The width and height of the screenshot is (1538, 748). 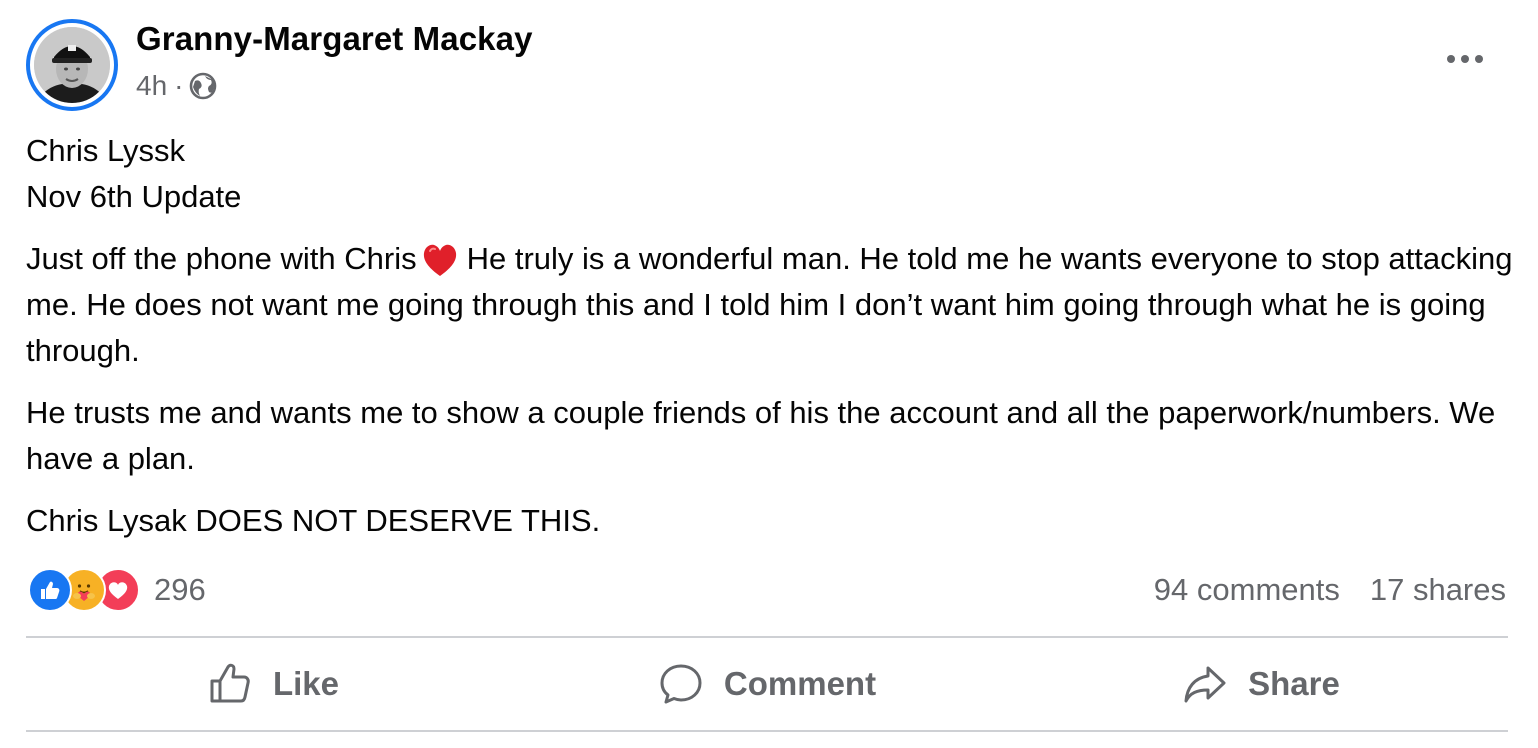 I want to click on comment-button: Comment, so click(x=767, y=684).